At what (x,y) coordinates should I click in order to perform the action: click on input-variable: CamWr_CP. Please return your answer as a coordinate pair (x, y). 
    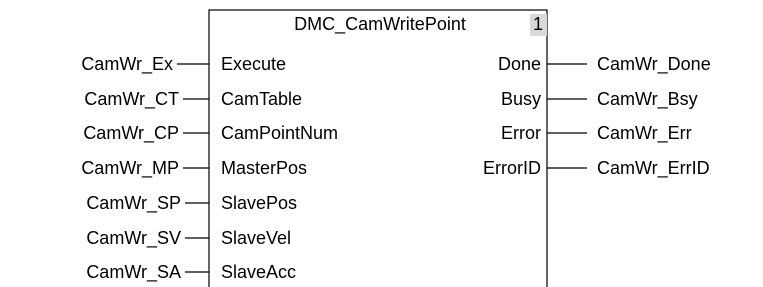
    Looking at the image, I should click on (131, 133).